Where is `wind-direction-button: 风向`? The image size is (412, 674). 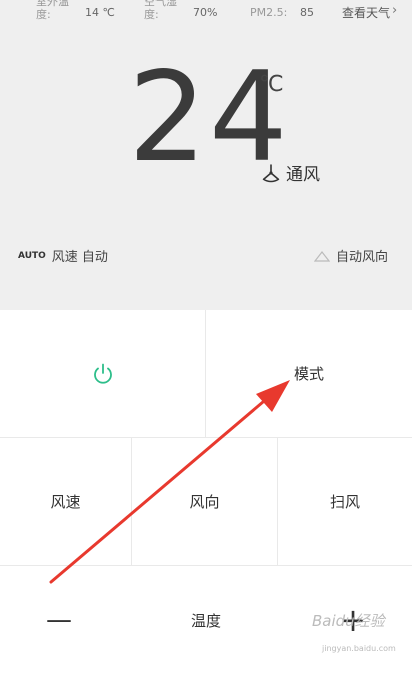 wind-direction-button: 风向 is located at coordinates (205, 502).